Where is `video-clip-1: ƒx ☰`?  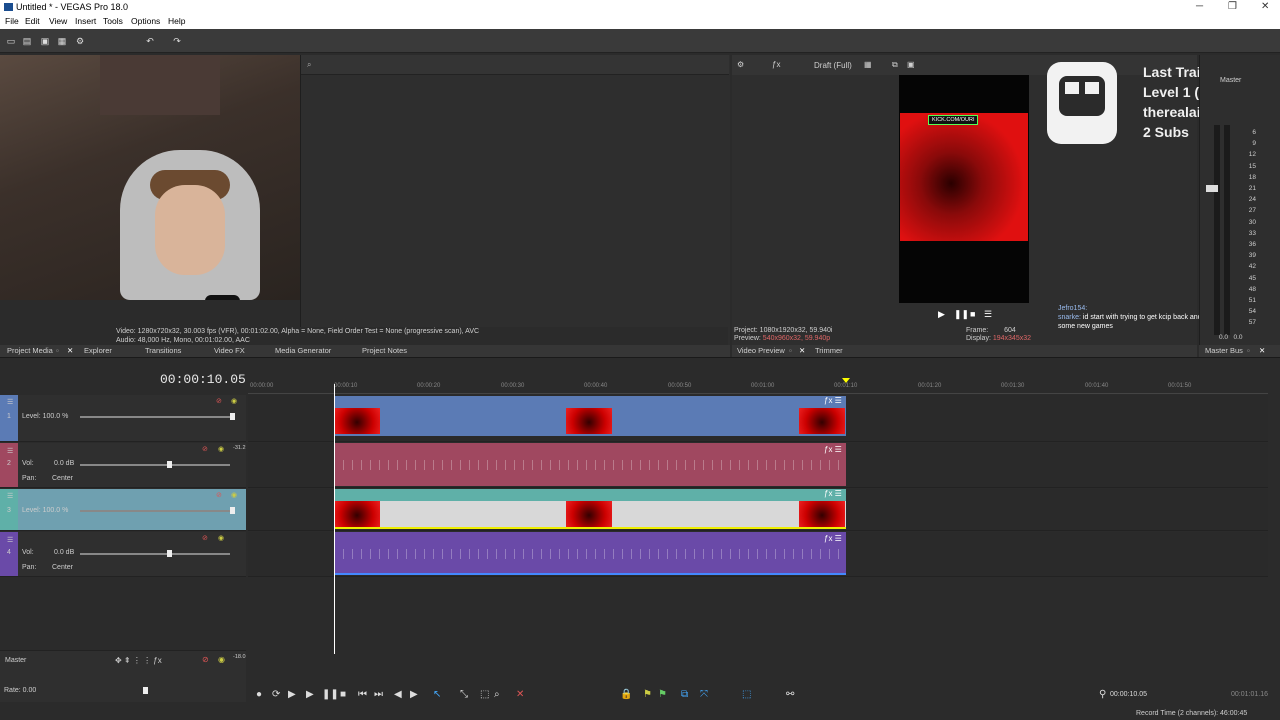
video-clip-1: ƒx ☰ is located at coordinates (590, 416).